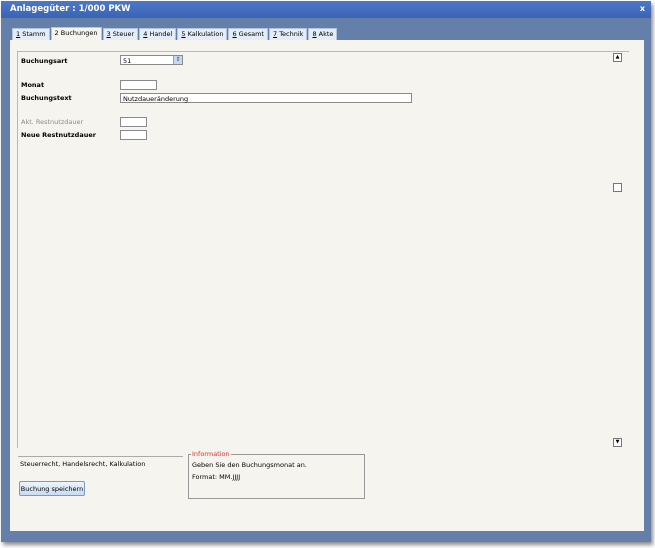 The height and width of the screenshot is (548, 655). I want to click on tab-gesamt: 6 Gesamt, so click(248, 34).